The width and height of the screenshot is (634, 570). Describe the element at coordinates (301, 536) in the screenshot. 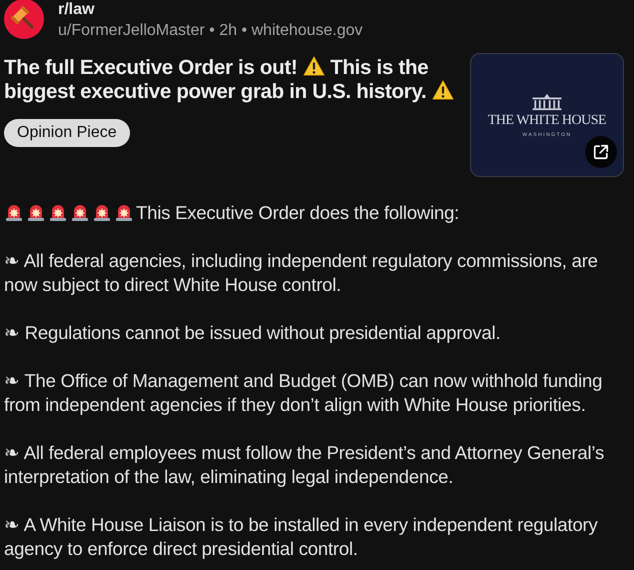

I see `text: ❧ A White House Liaison is to be installed in every independent regulatory agency to enforce direct presidential control.` at that location.